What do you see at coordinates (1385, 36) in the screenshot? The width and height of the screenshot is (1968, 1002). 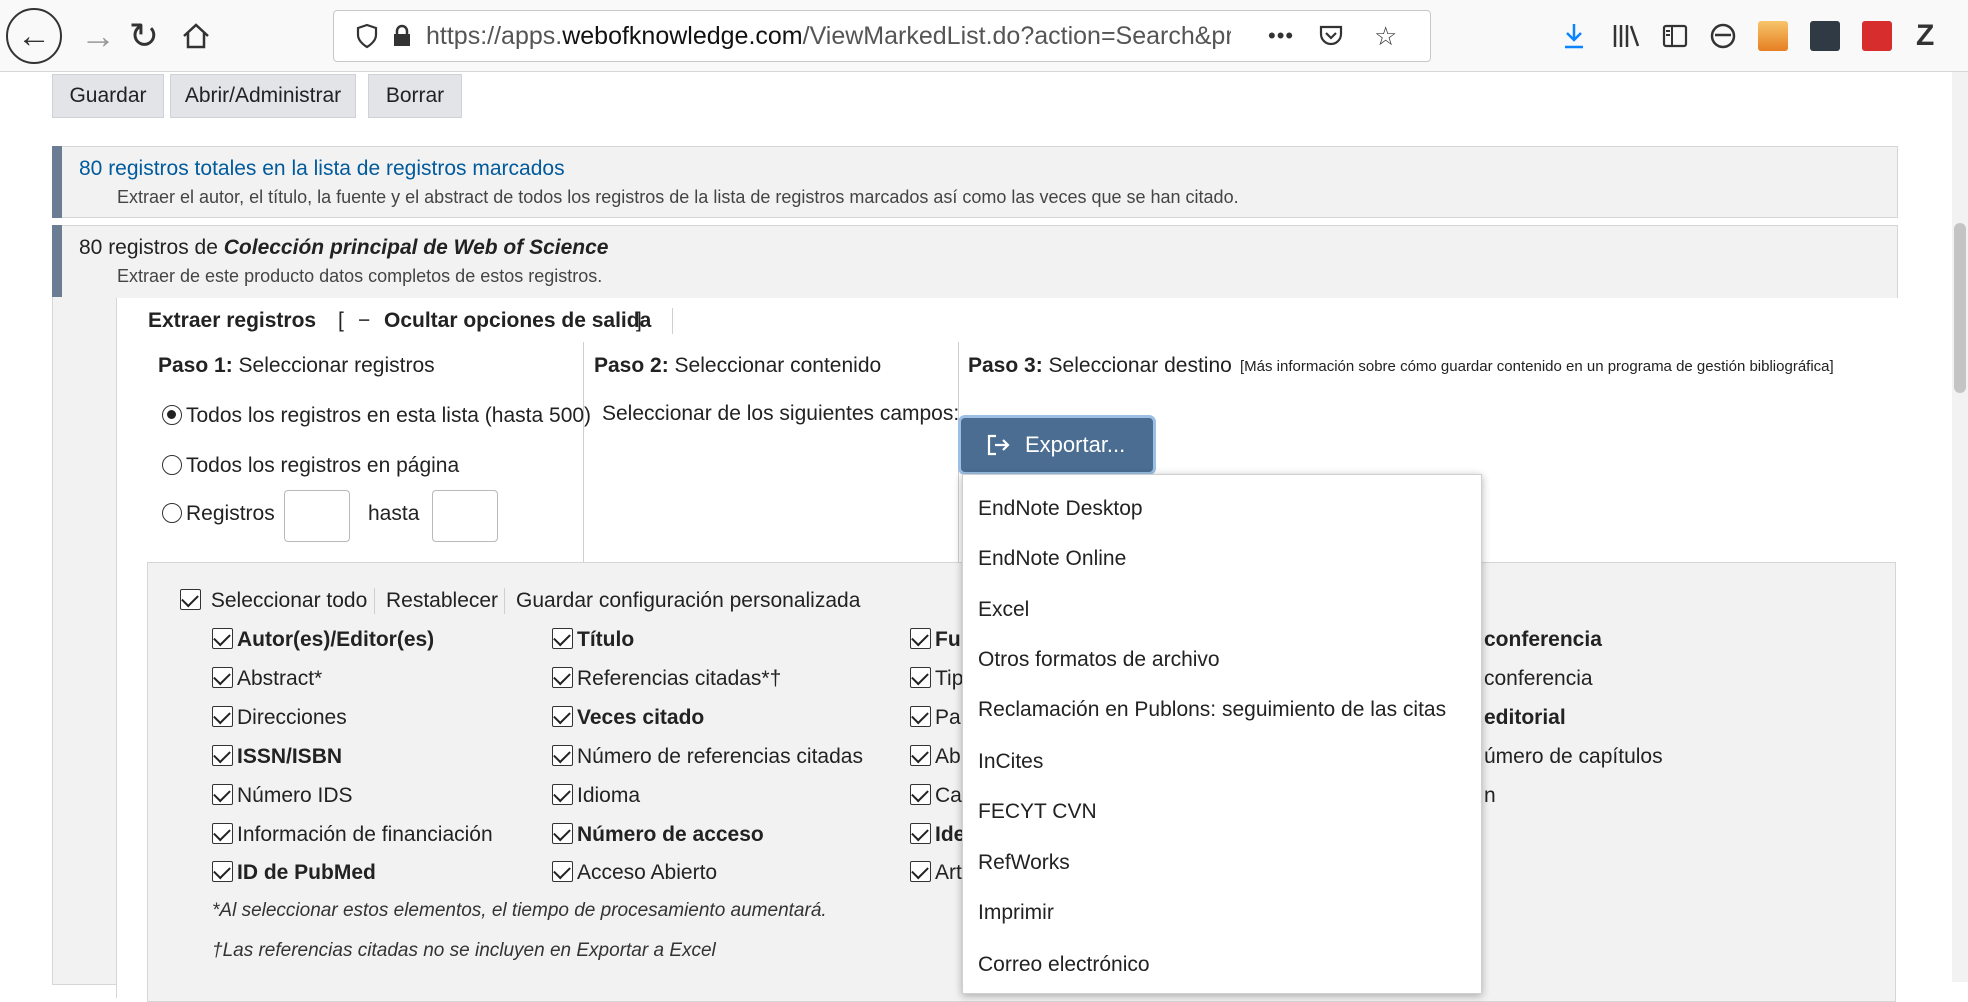 I see `star-icon: ☆` at bounding box center [1385, 36].